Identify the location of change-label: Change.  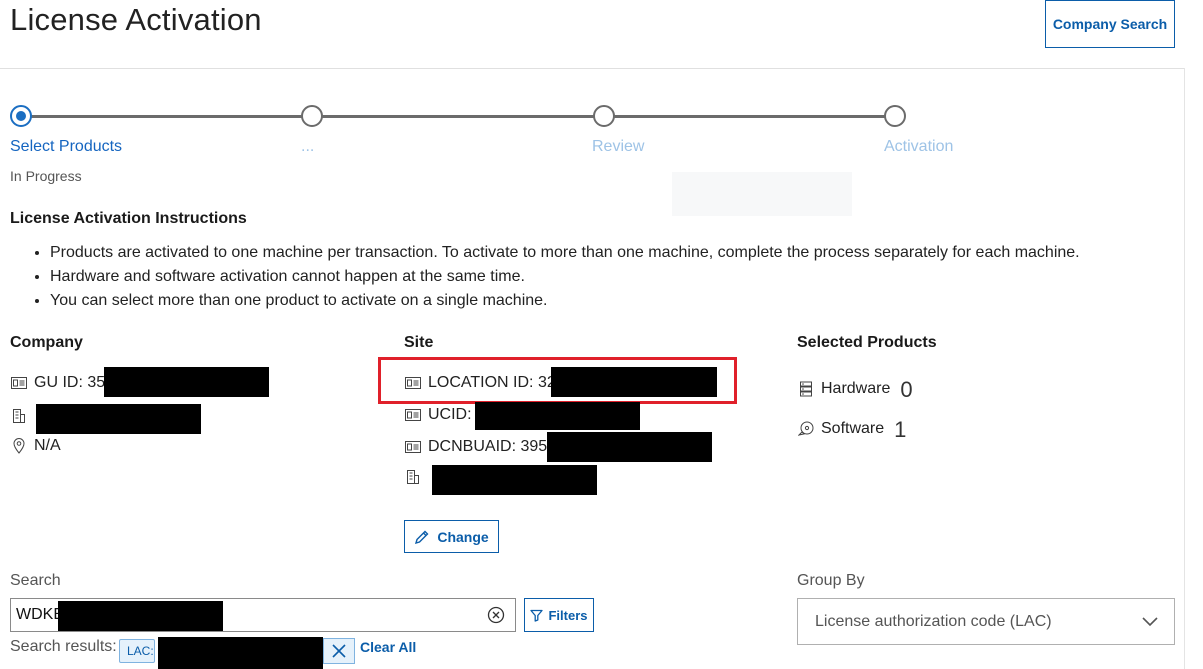
(463, 536).